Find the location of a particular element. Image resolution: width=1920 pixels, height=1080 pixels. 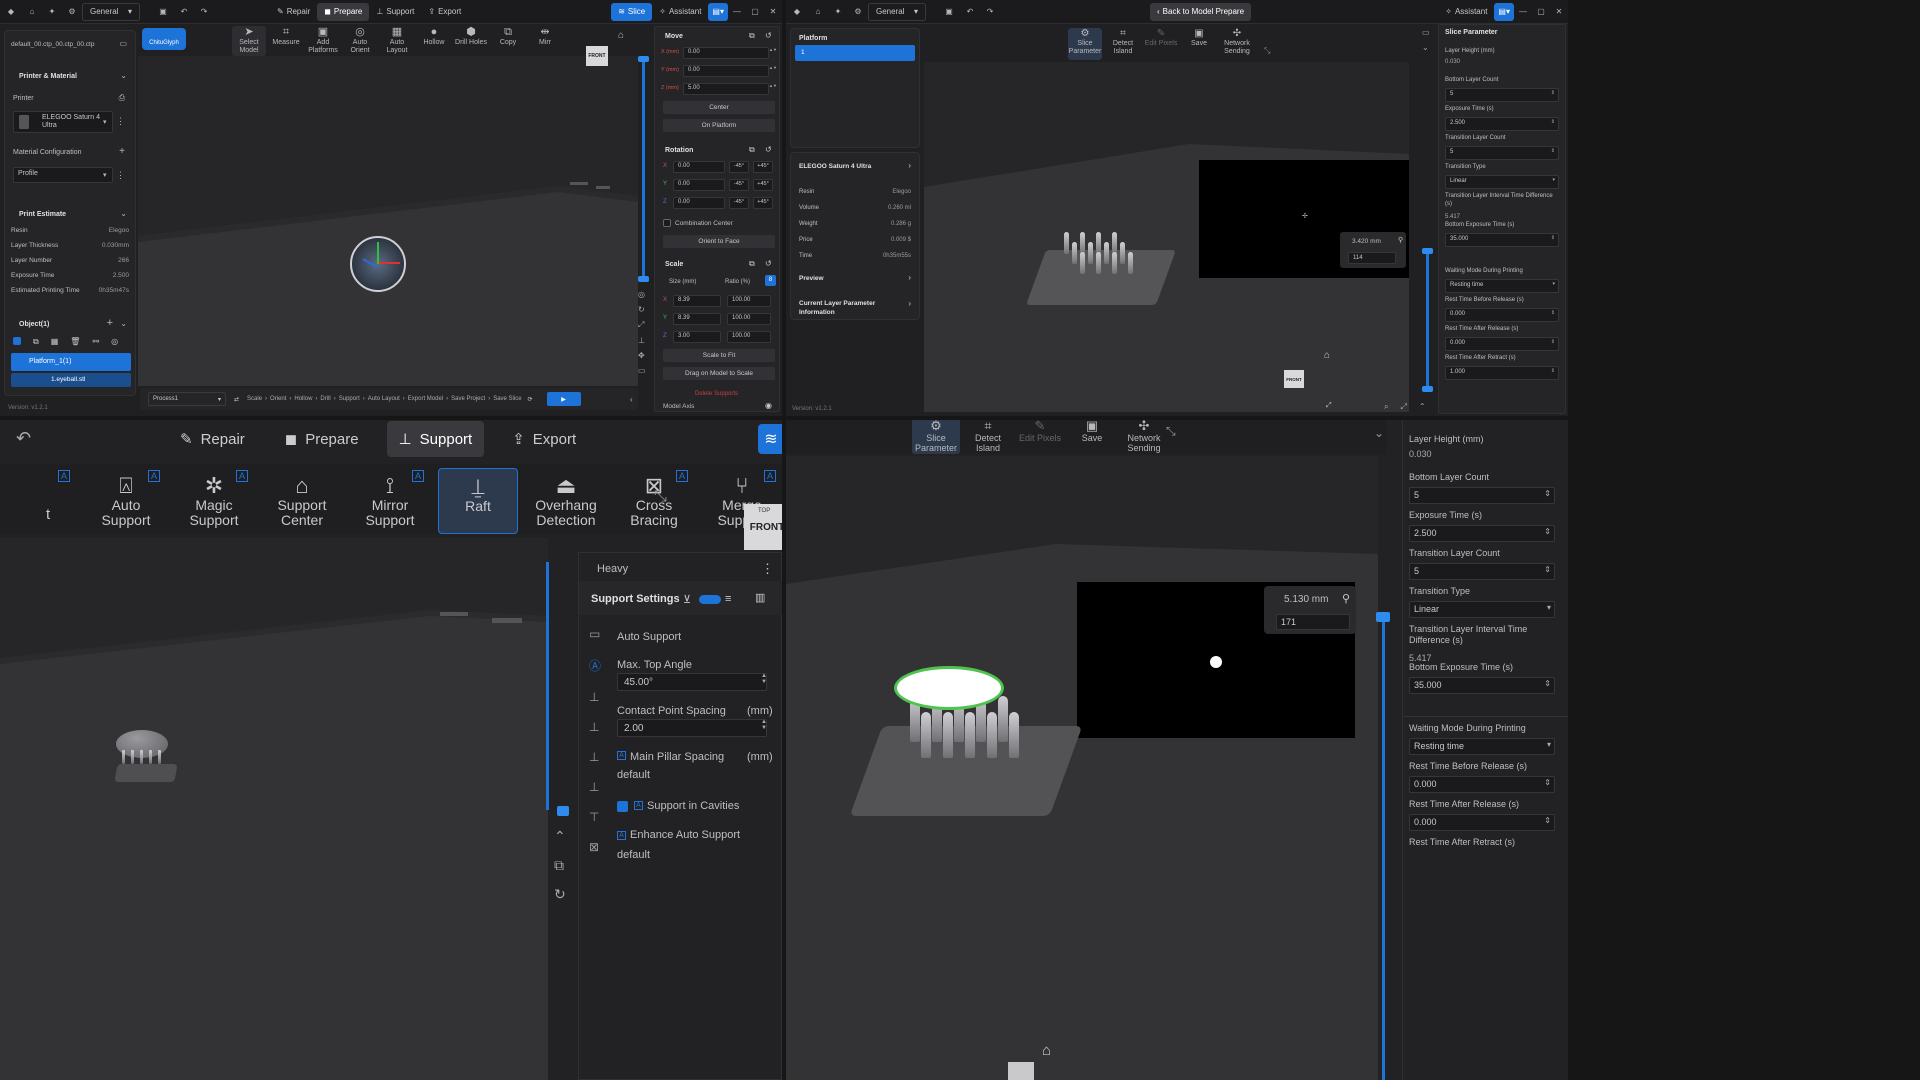

chevron-right-icon: › is located at coordinates (909, 165).